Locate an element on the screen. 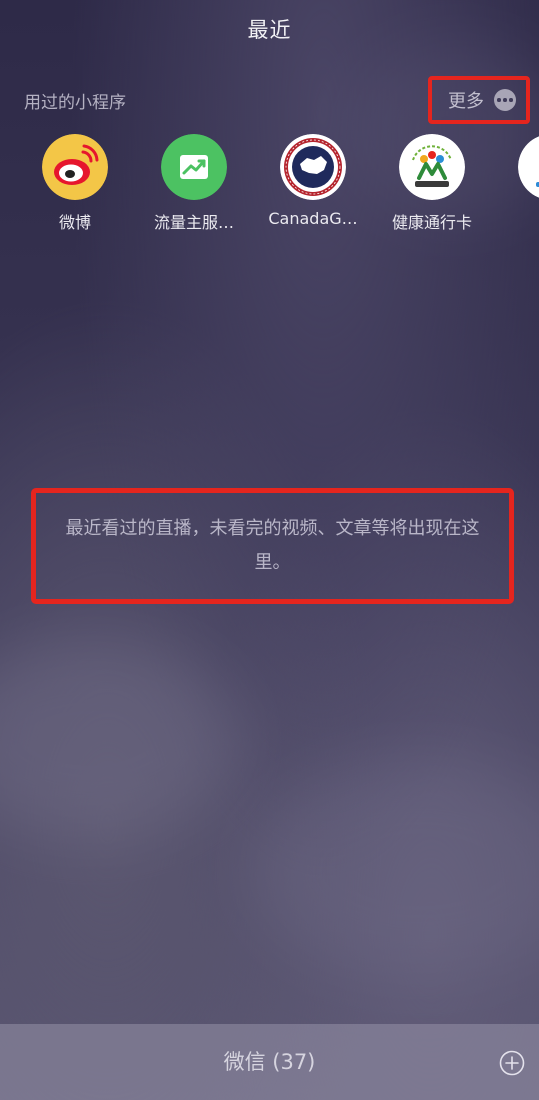 The image size is (539, 1100). bottom-bar: 微信 (37) is located at coordinates (269, 1062).